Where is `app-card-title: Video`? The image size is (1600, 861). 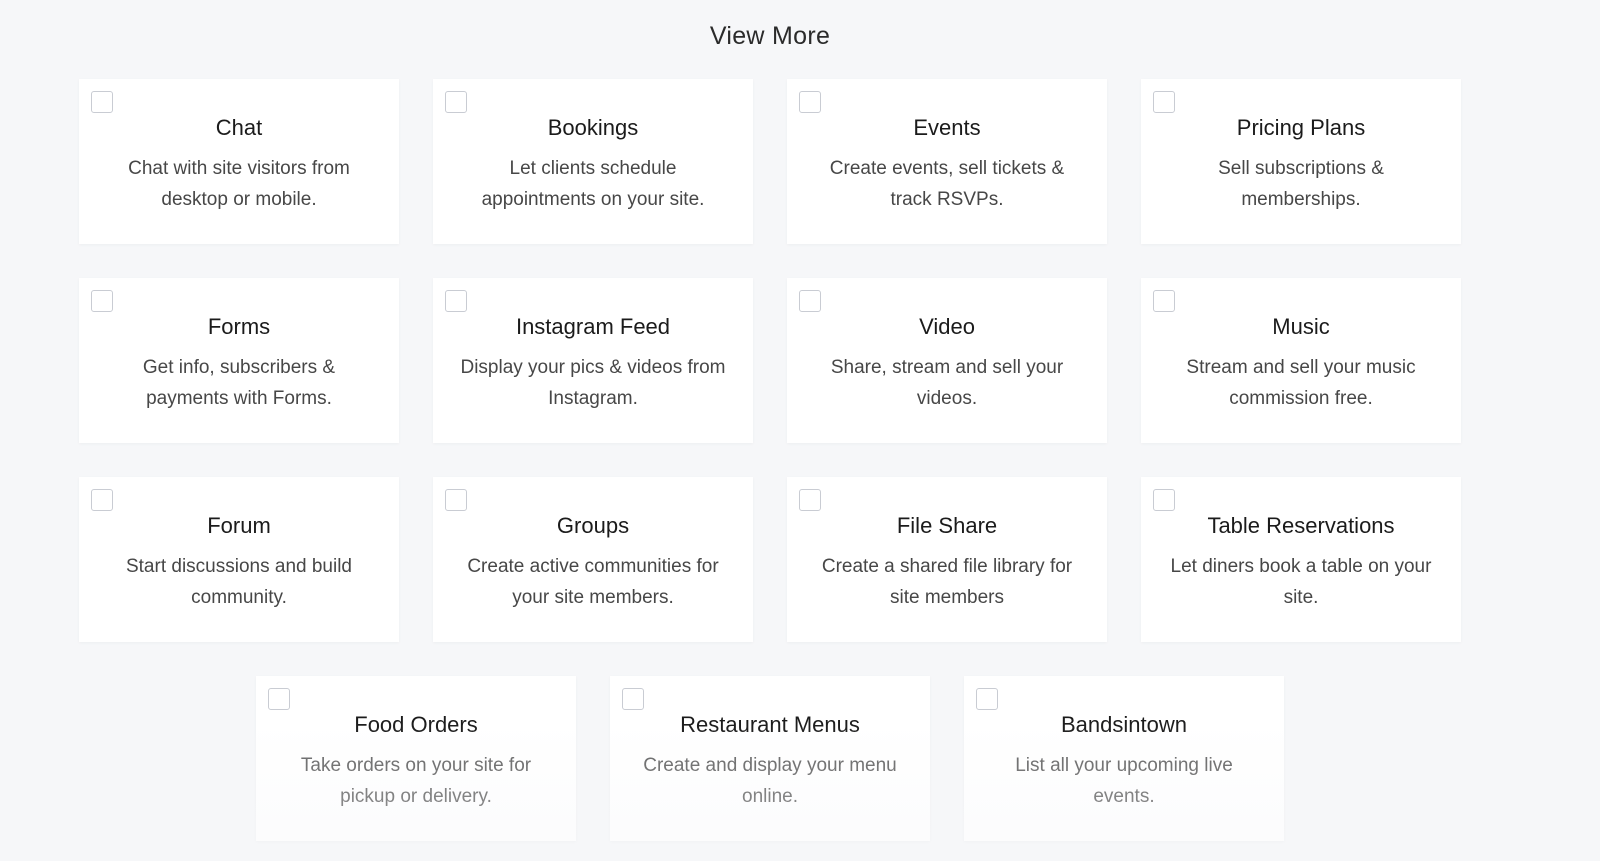
app-card-title: Video is located at coordinates (947, 326).